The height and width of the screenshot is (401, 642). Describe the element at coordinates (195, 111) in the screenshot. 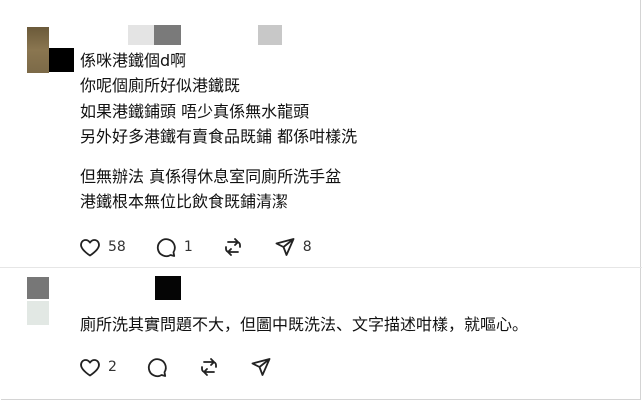

I see `comment-1-line: 如果港鐵鋪頭 唔少真係無水龍頭` at that location.